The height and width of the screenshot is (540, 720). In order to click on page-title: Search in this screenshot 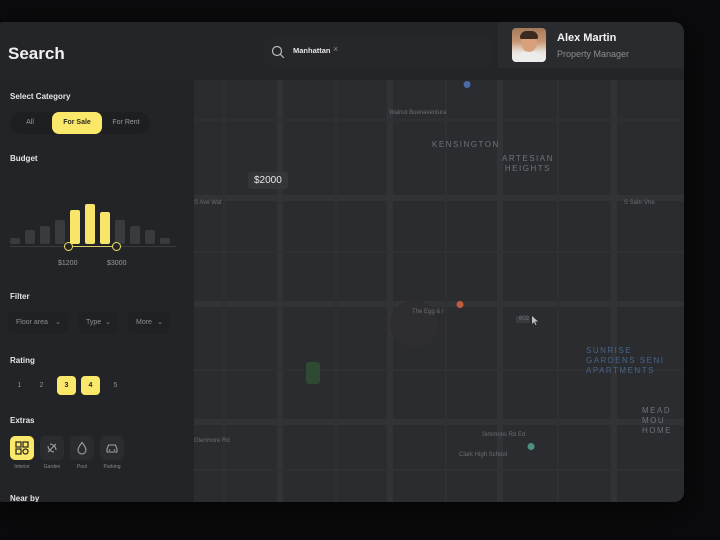, I will do `click(36, 53)`.